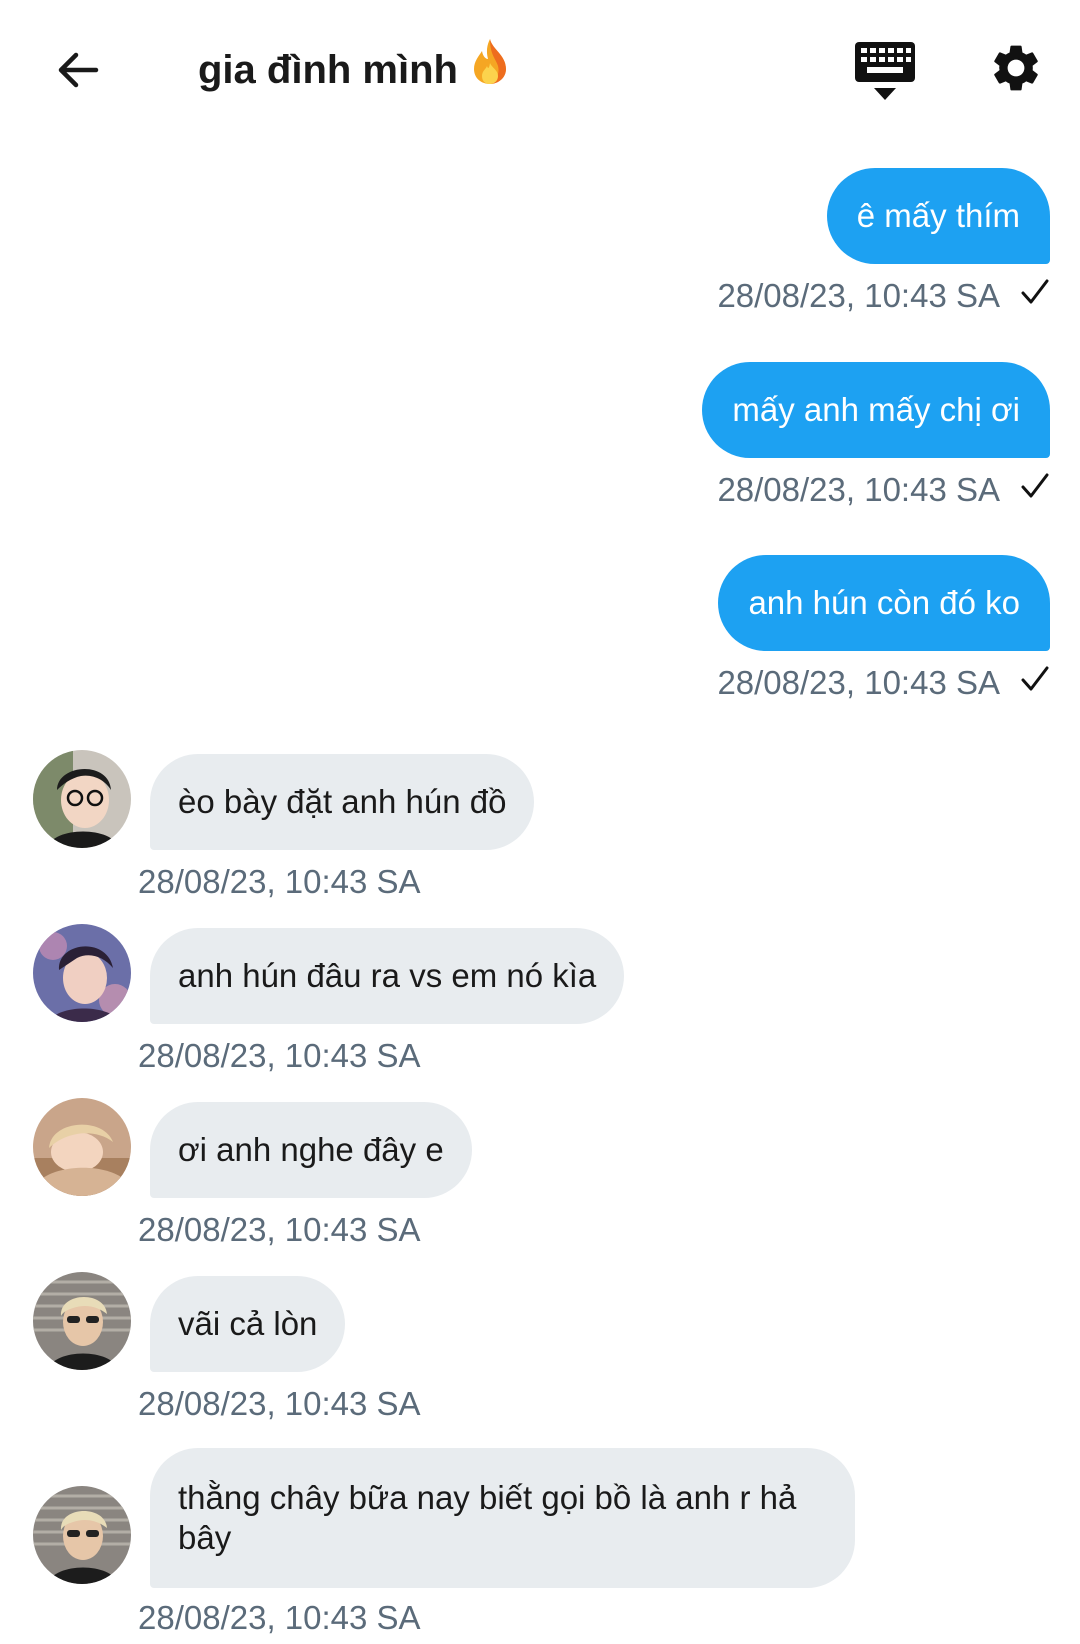 Image resolution: width=1080 pixels, height=1644 pixels. I want to click on gear-icon, so click(1016, 68).